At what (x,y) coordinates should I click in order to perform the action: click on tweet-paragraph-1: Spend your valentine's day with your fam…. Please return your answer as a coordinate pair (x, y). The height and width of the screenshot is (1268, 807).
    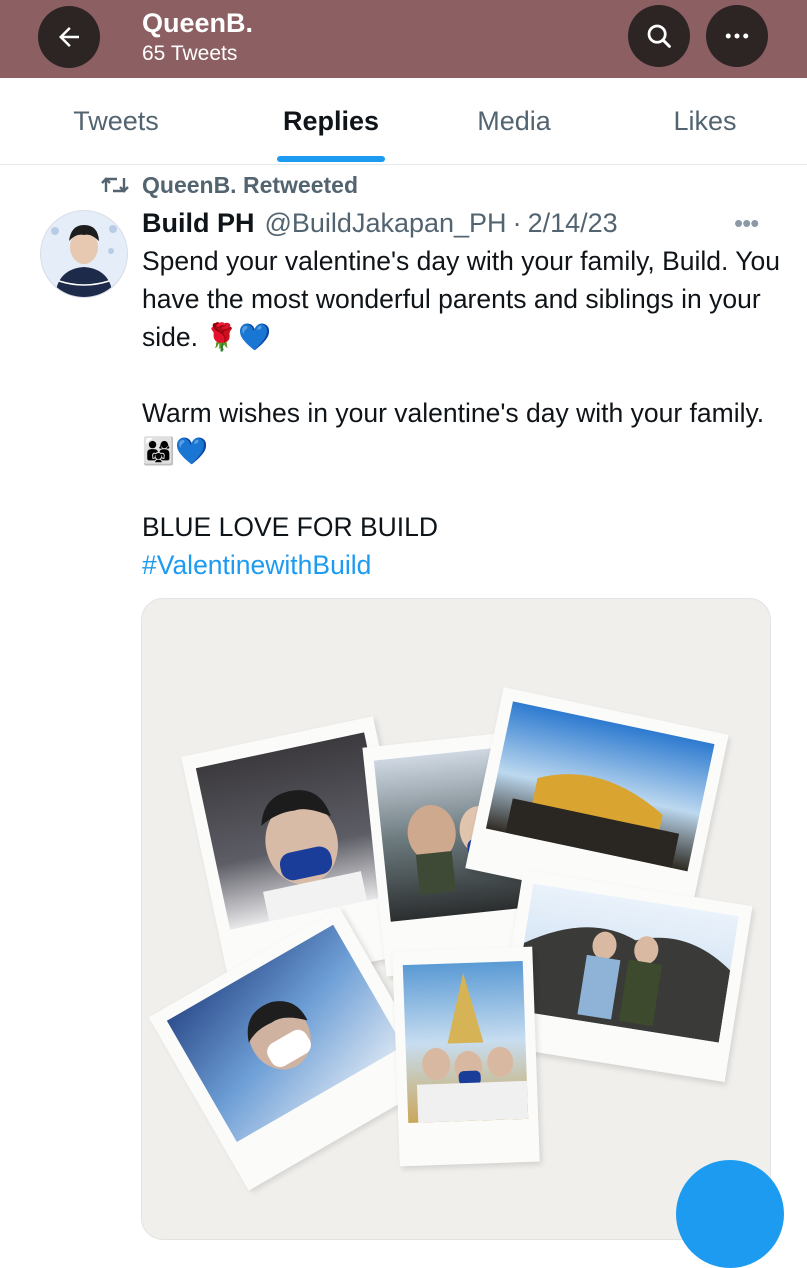
    Looking at the image, I should click on (461, 299).